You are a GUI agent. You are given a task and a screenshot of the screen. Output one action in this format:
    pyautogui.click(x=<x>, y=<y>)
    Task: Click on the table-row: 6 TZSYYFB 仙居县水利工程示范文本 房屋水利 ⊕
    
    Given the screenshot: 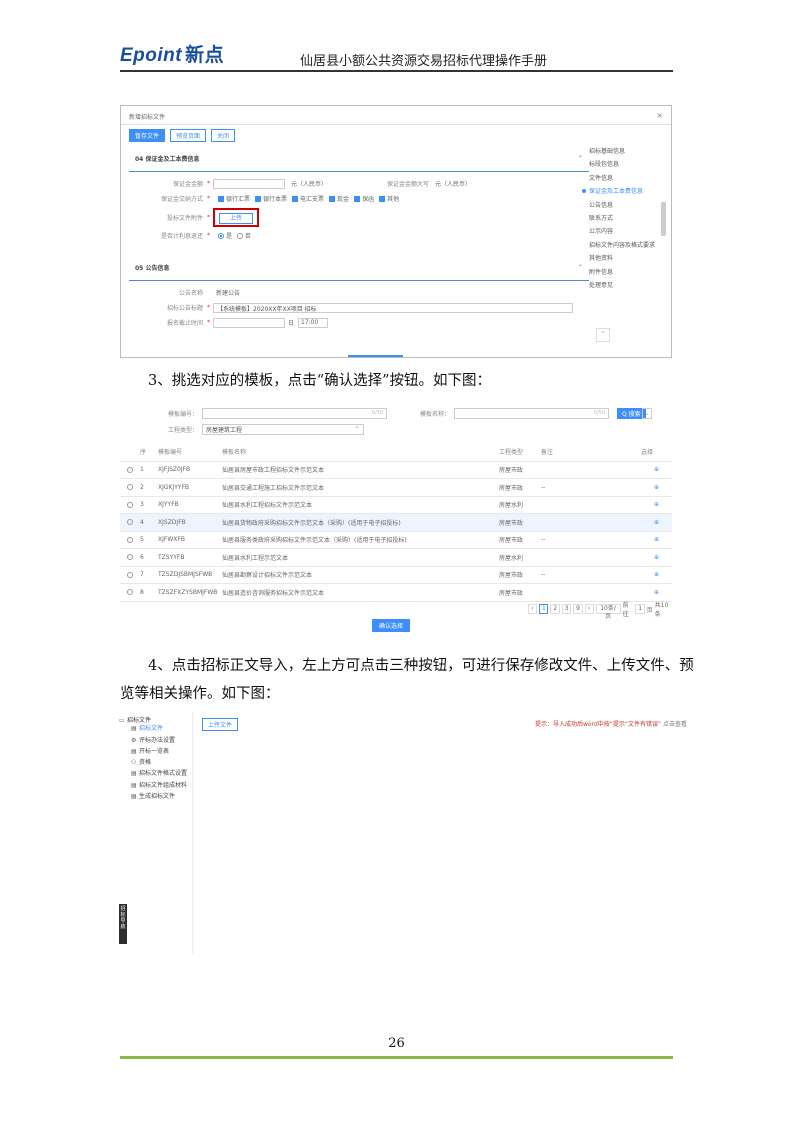 What is the action you would take?
    pyautogui.click(x=396, y=557)
    